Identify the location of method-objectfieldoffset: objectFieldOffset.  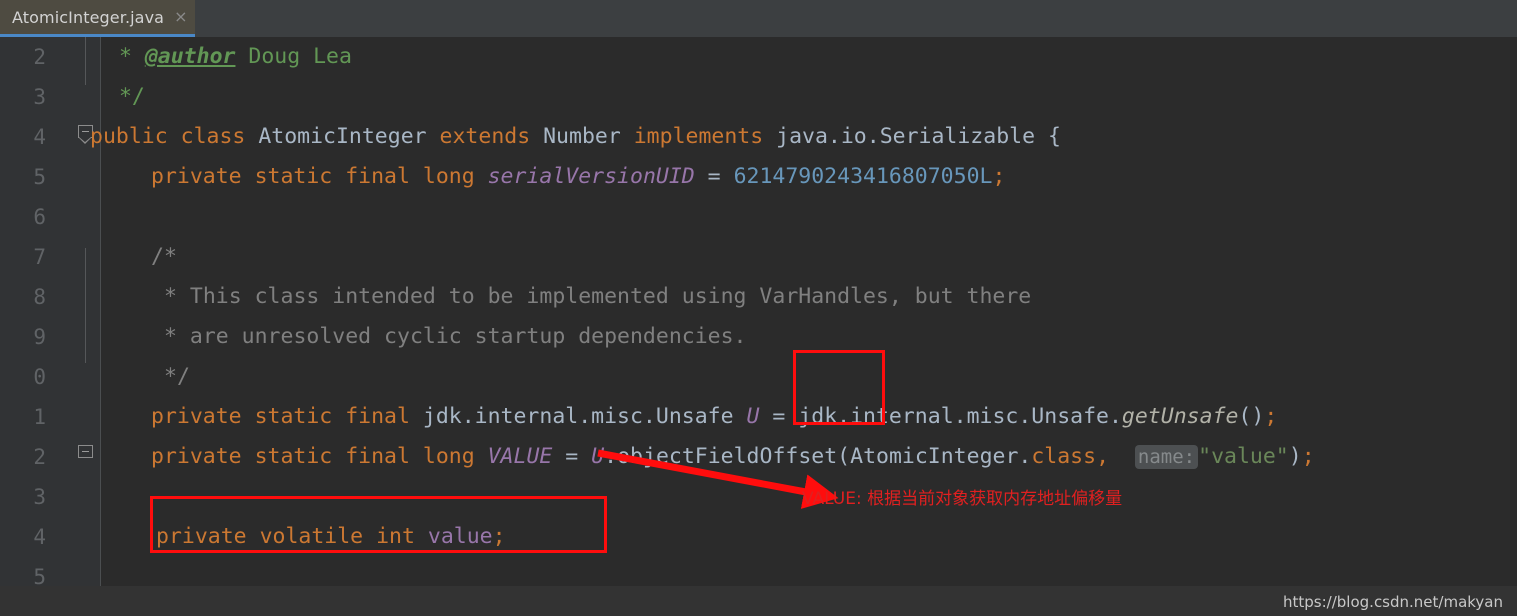
(727, 456).